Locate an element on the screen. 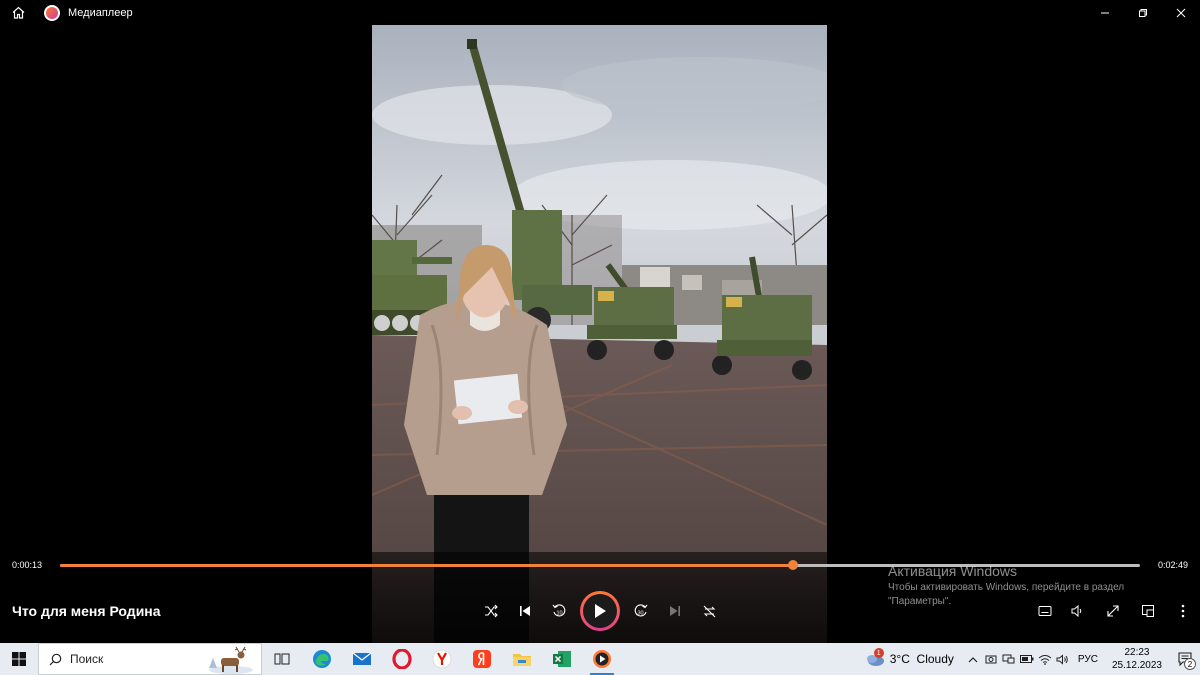 This screenshot has width=1200, height=675. play-icon is located at coordinates (600, 611).